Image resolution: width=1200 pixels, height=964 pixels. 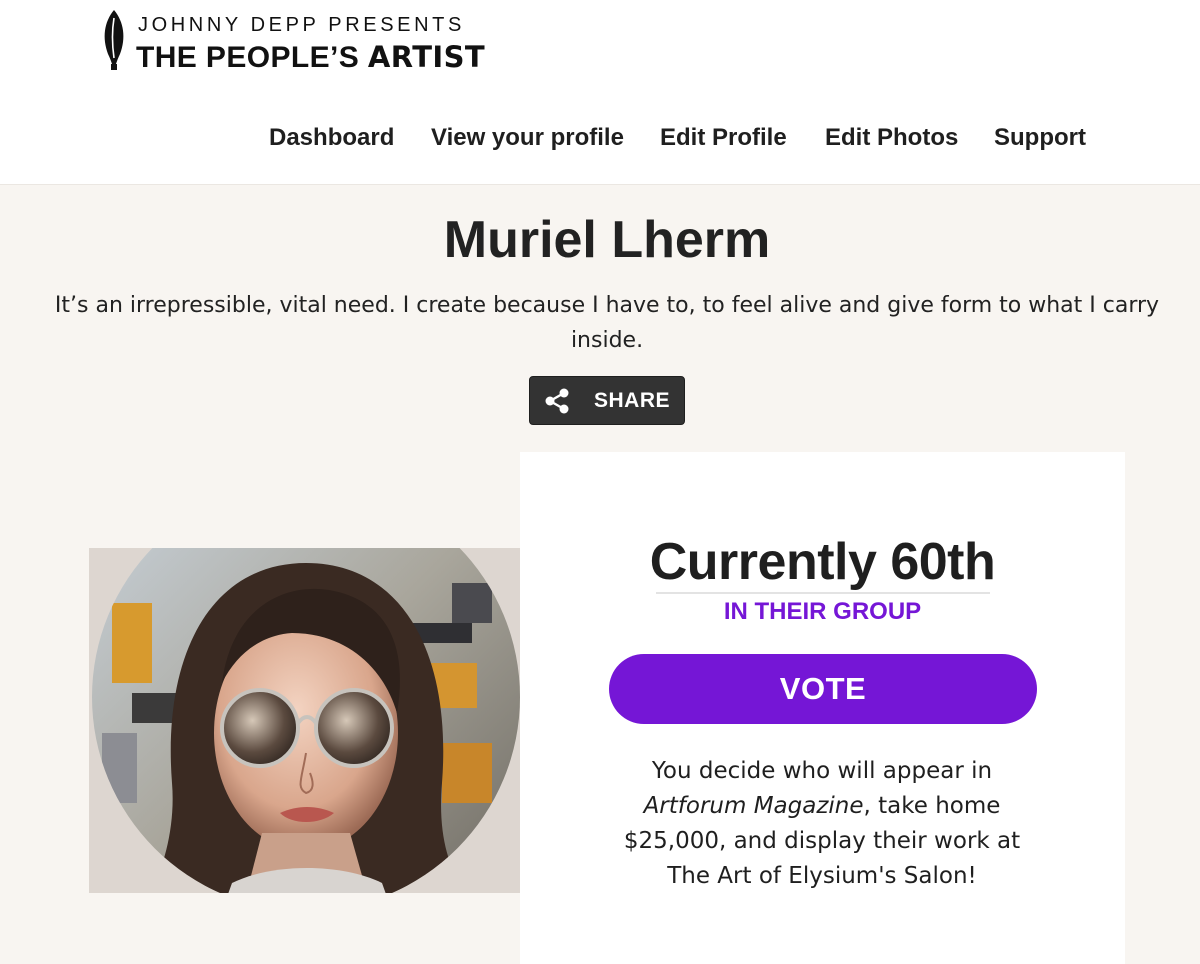 What do you see at coordinates (557, 400) in the screenshot?
I see `share-icon` at bounding box center [557, 400].